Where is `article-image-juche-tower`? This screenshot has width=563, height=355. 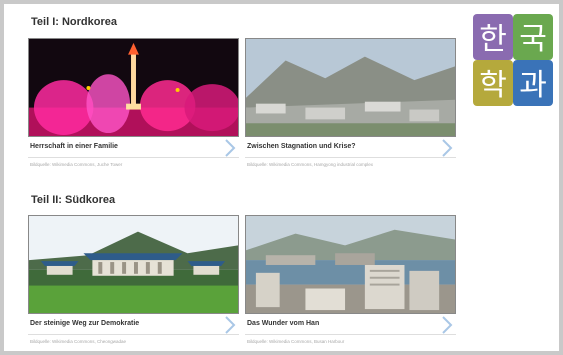 article-image-juche-tower is located at coordinates (133, 87).